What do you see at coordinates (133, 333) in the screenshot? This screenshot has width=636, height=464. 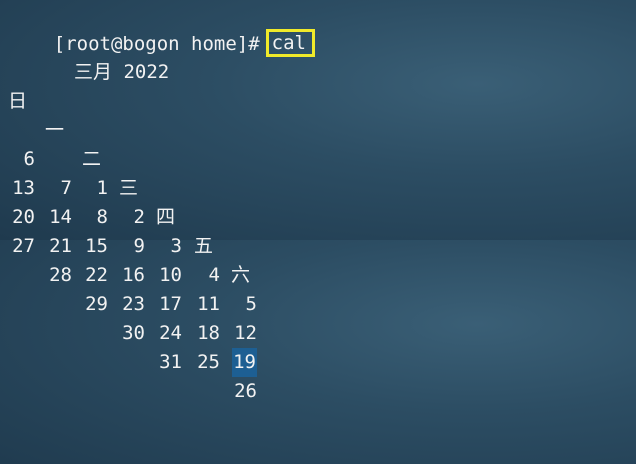 I see `day-cell: 30` at bounding box center [133, 333].